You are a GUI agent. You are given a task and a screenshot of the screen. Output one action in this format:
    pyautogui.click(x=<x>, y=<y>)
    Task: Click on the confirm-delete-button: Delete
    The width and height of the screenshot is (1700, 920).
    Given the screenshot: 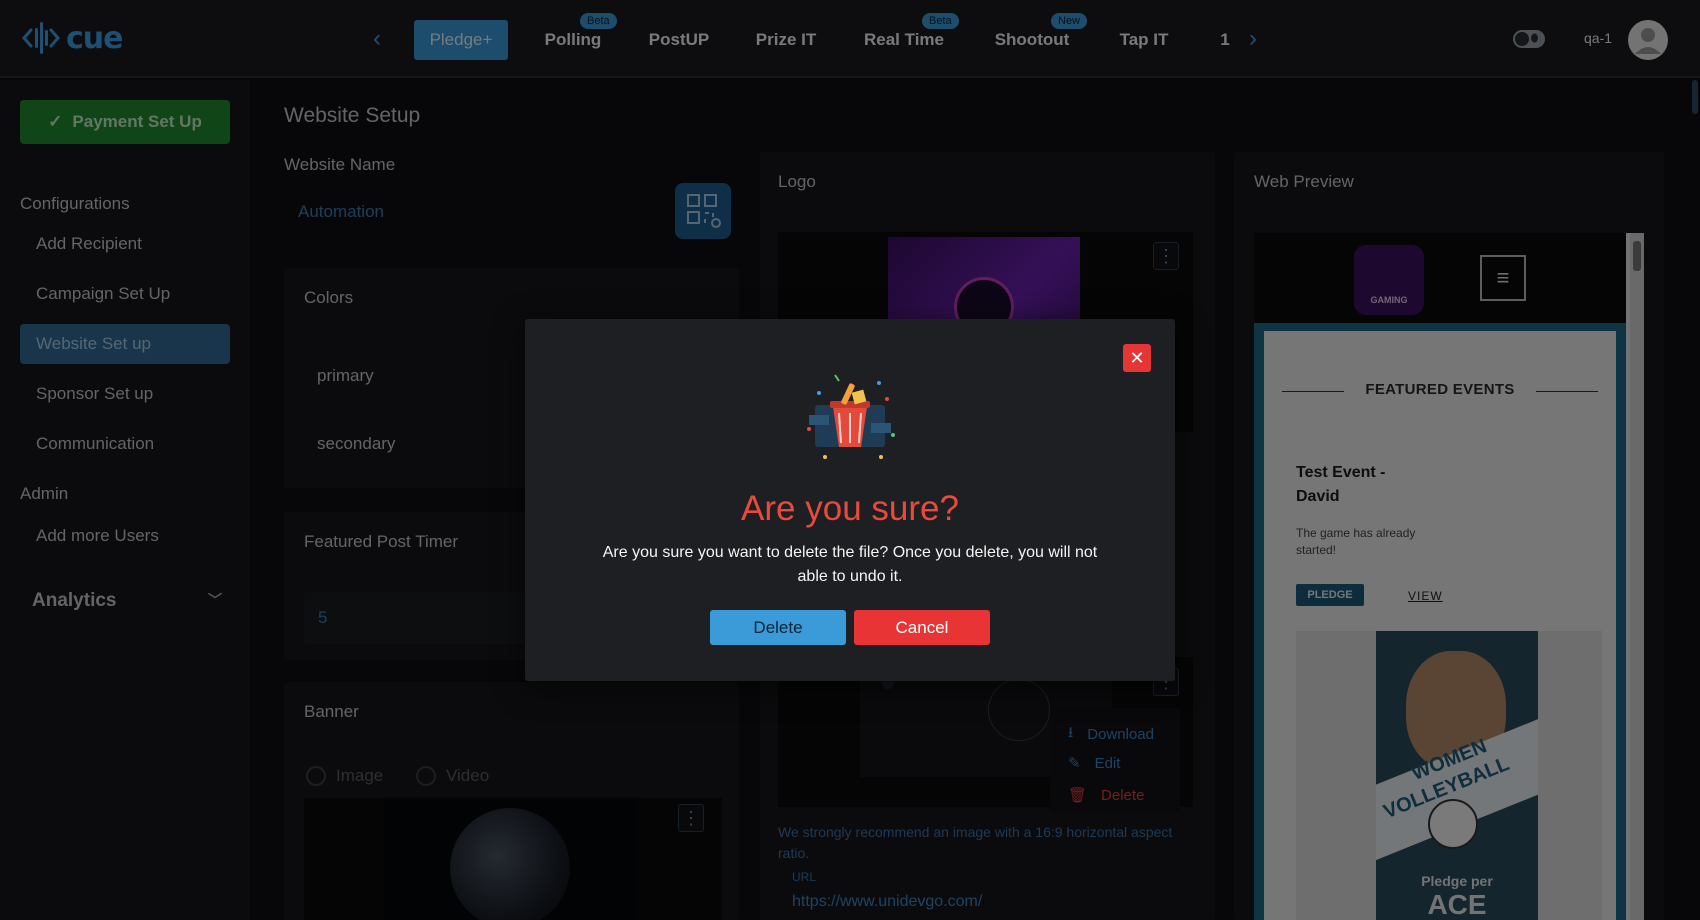 What is the action you would take?
    pyautogui.click(x=778, y=627)
    